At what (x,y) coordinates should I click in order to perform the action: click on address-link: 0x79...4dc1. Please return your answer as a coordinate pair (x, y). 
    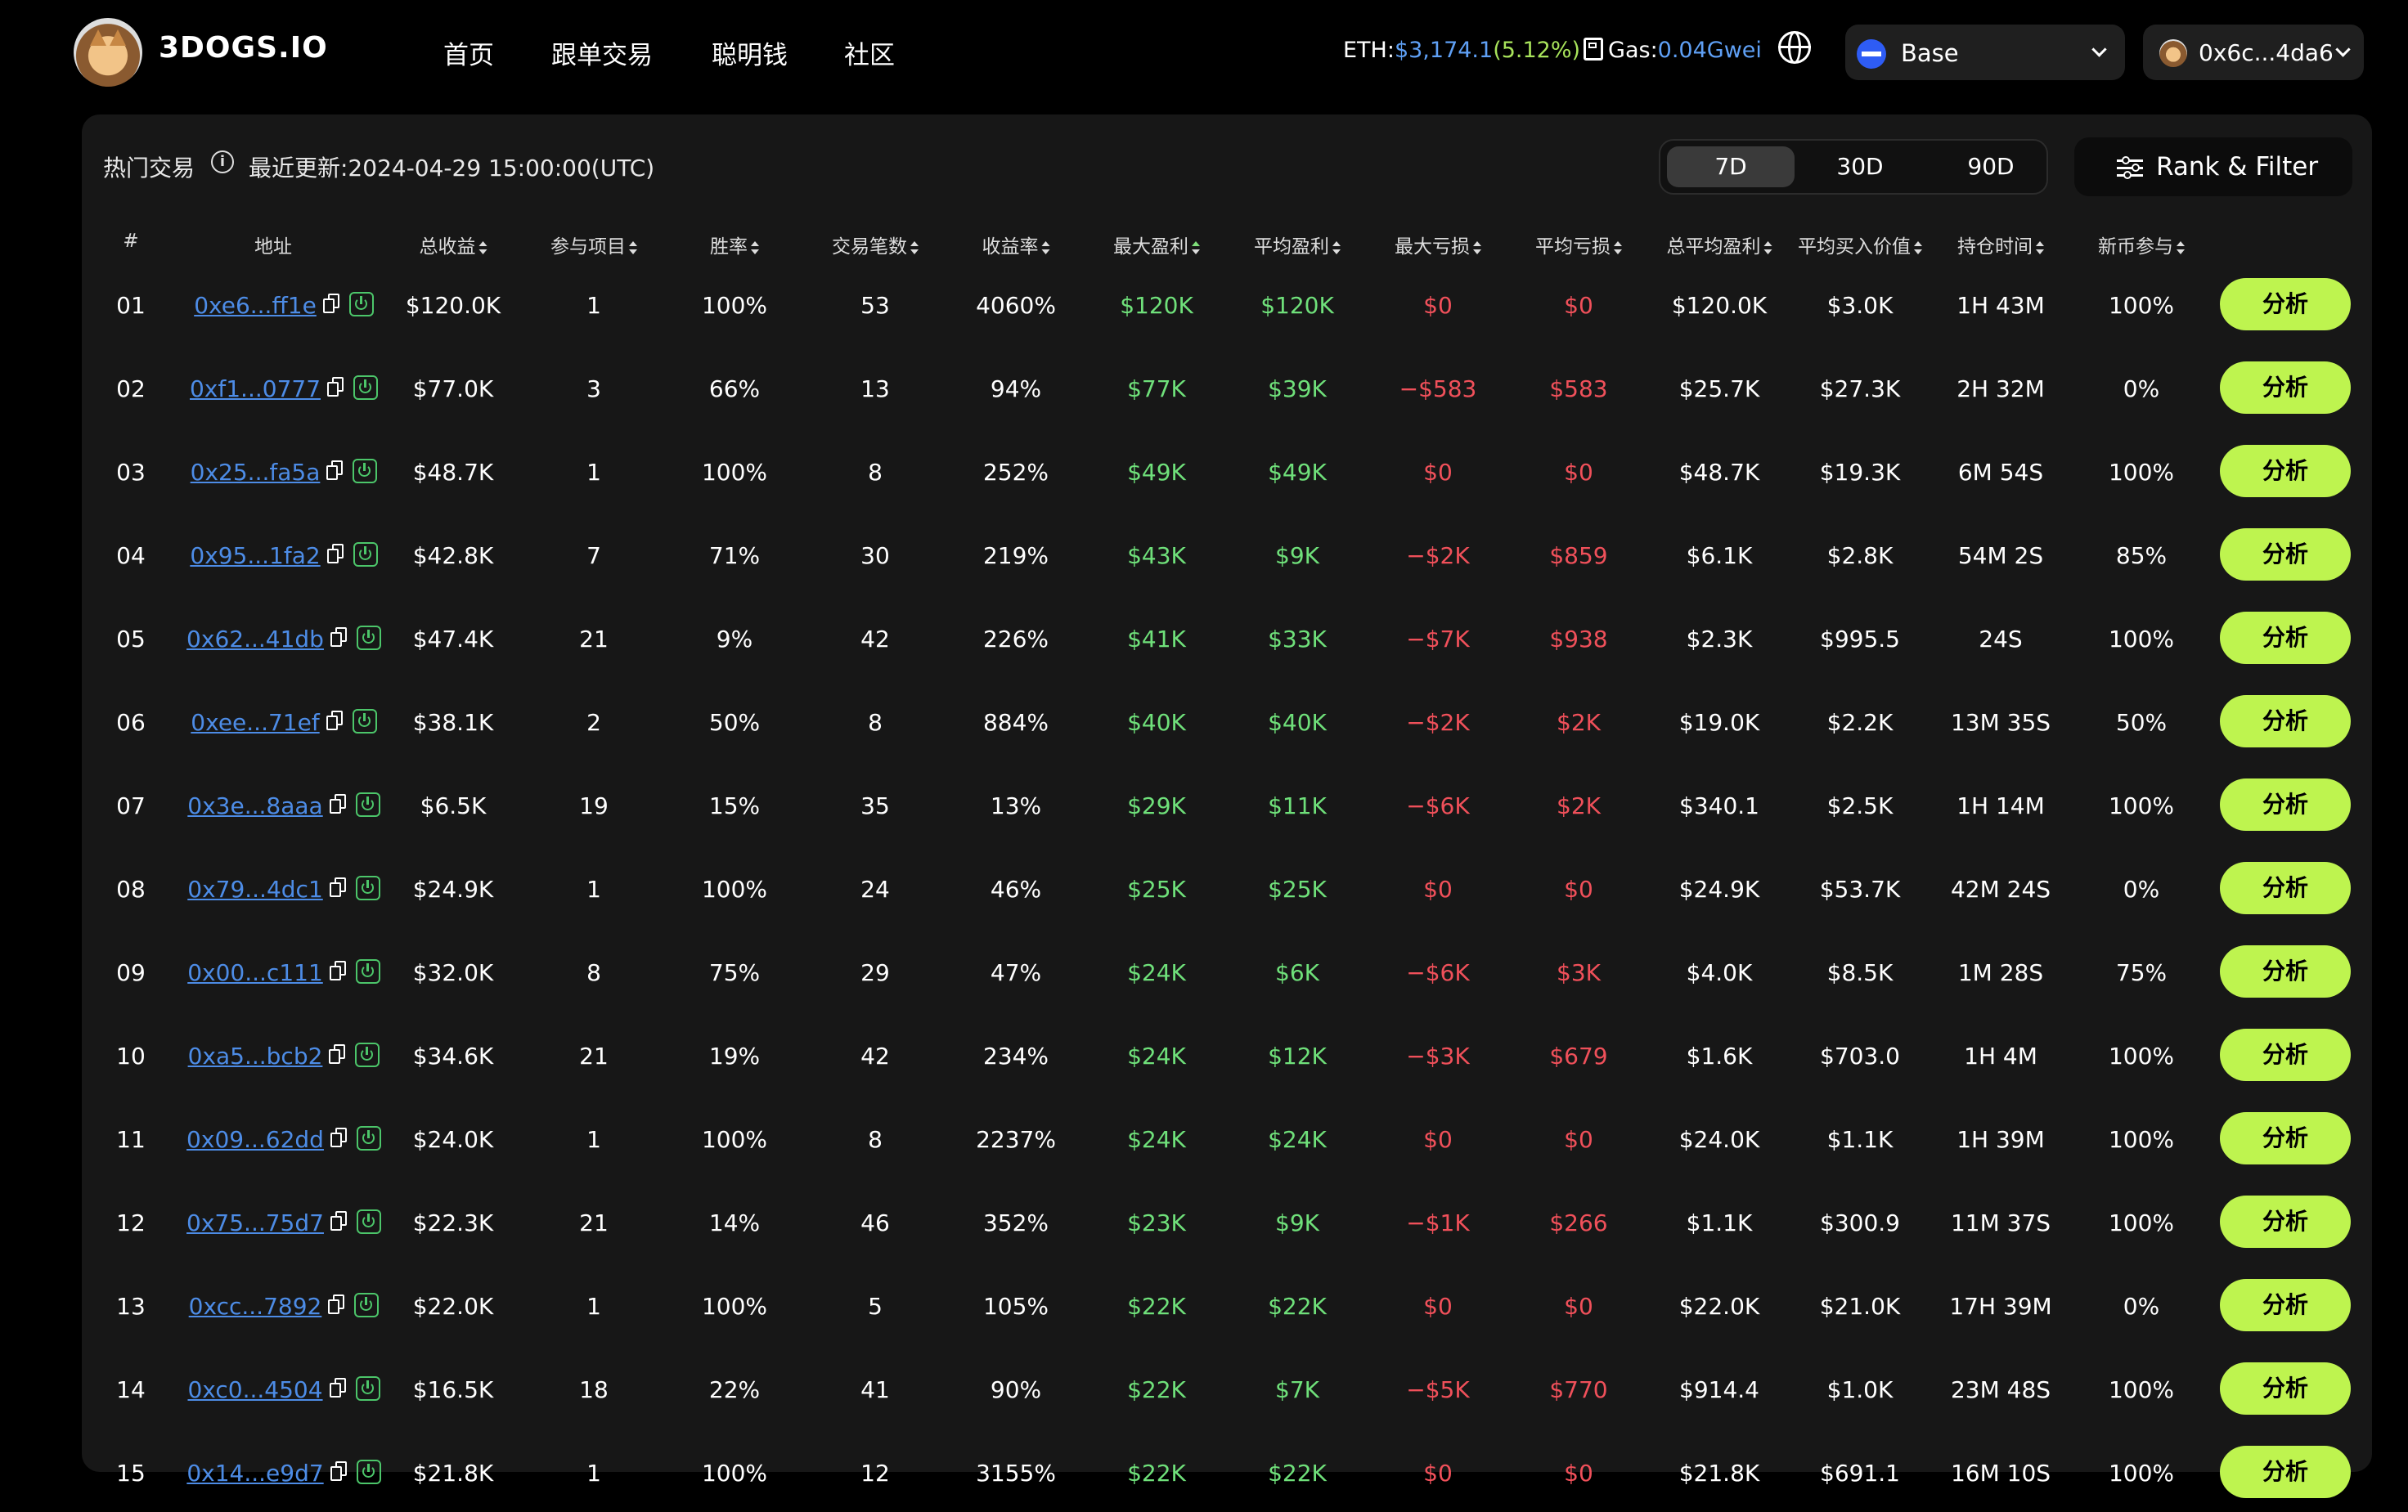
    Looking at the image, I should click on (255, 889).